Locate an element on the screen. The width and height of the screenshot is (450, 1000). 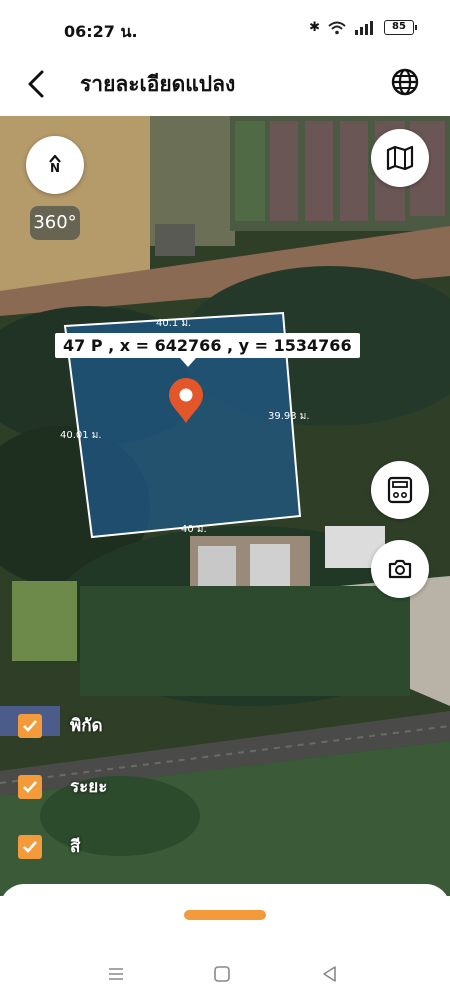
status-bar: 06:27 น. ✱ 85 is located at coordinates (225, 28).